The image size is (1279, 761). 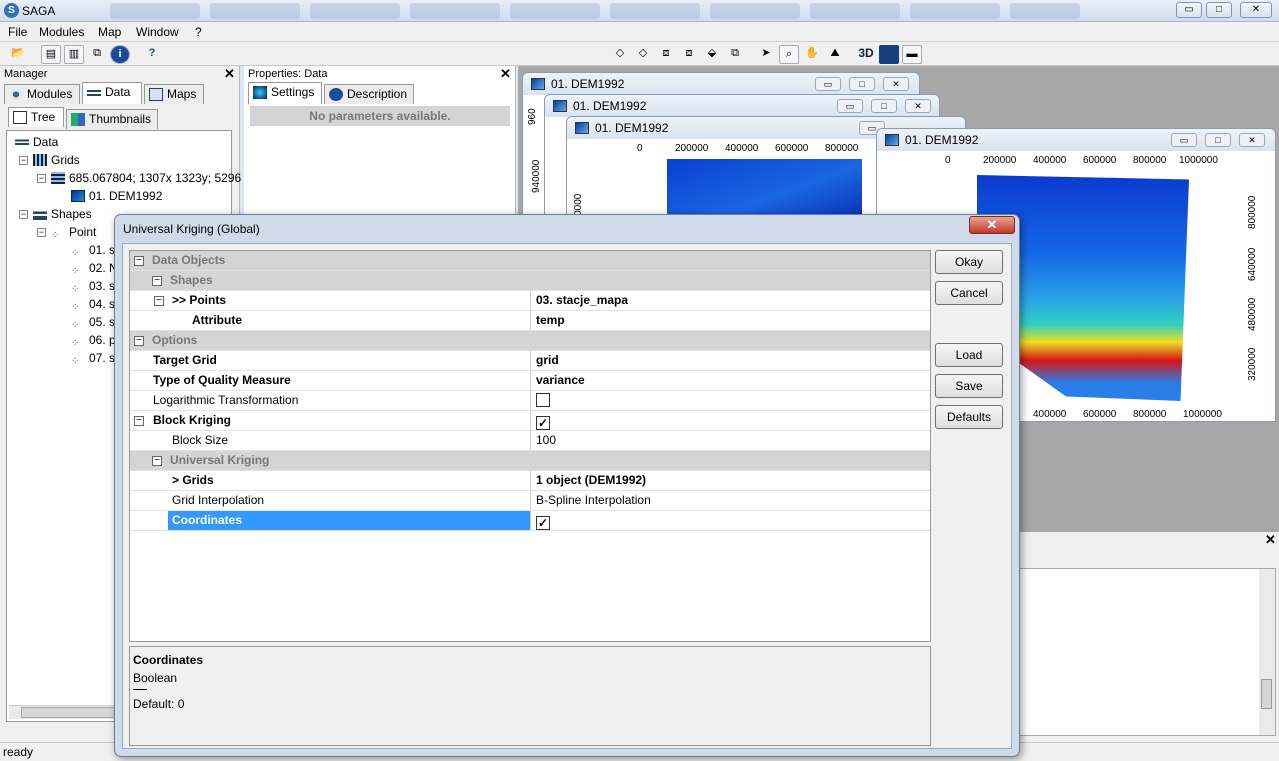 What do you see at coordinates (93, 288) in the screenshot?
I see `tree-item-point-layer: ⁘ 03. s` at bounding box center [93, 288].